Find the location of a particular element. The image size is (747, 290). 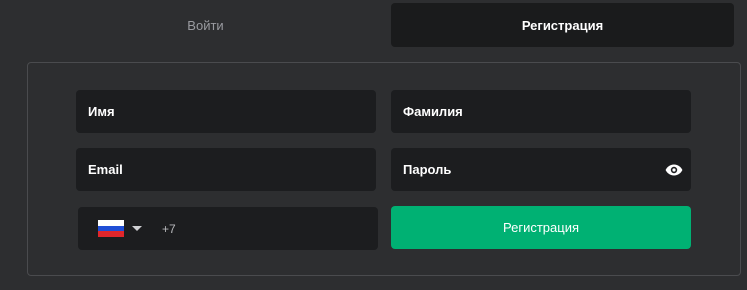

first-name-field is located at coordinates (226, 111).